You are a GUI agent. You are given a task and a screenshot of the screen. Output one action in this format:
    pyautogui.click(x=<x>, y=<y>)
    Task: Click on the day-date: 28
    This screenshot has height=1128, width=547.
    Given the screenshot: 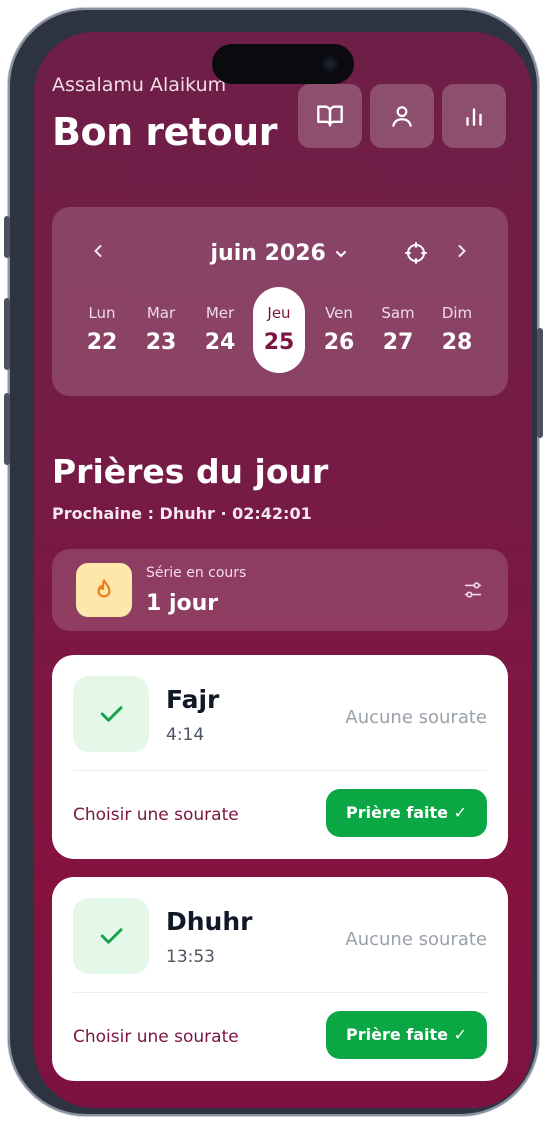 What is the action you would take?
    pyautogui.click(x=457, y=342)
    